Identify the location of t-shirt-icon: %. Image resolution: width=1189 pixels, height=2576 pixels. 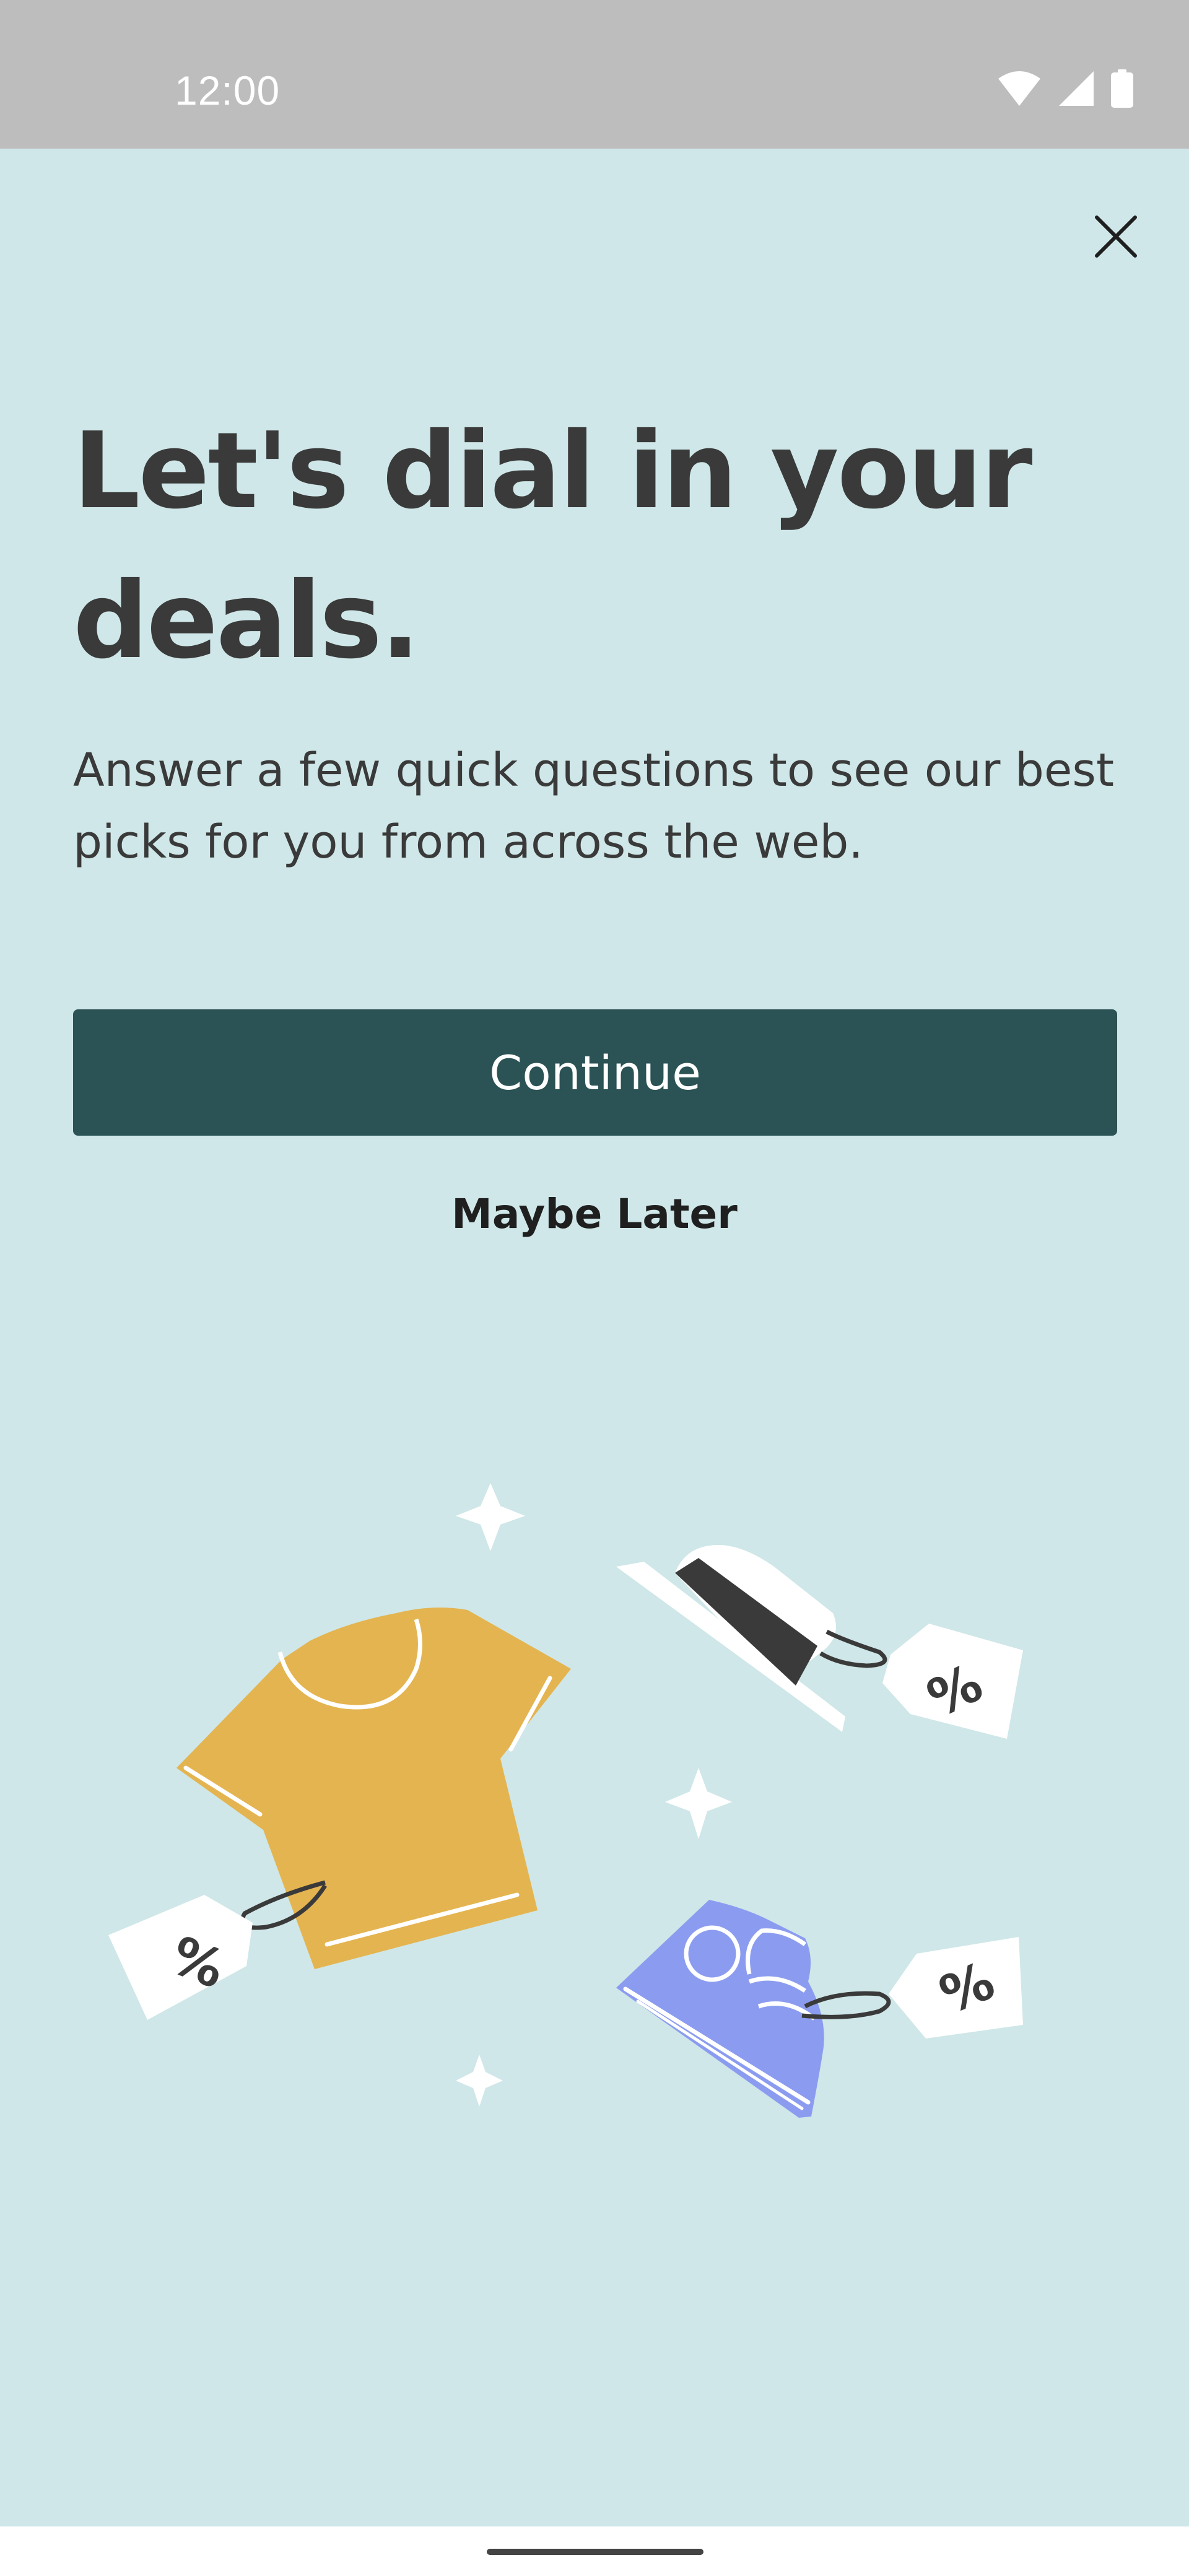
(339, 1814).